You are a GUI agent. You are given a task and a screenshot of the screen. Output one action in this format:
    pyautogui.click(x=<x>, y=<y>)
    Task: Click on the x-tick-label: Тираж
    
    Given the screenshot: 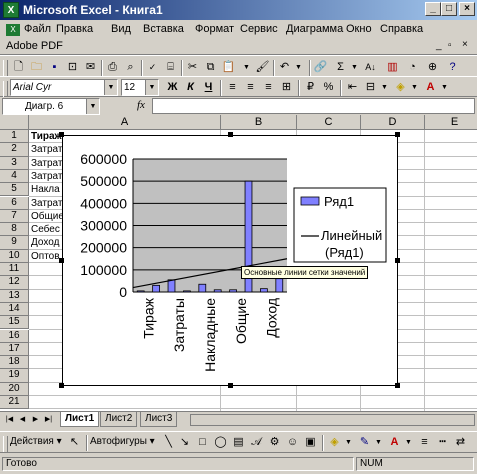 What is the action you would take?
    pyautogui.click(x=148, y=317)
    